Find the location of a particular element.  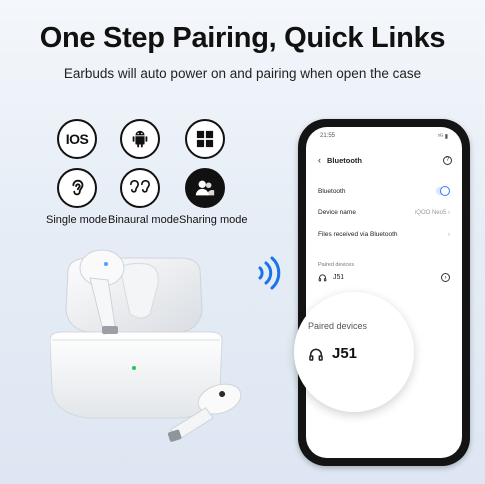

files-received-row: Files received via Bluetooth › is located at coordinates (384, 234).